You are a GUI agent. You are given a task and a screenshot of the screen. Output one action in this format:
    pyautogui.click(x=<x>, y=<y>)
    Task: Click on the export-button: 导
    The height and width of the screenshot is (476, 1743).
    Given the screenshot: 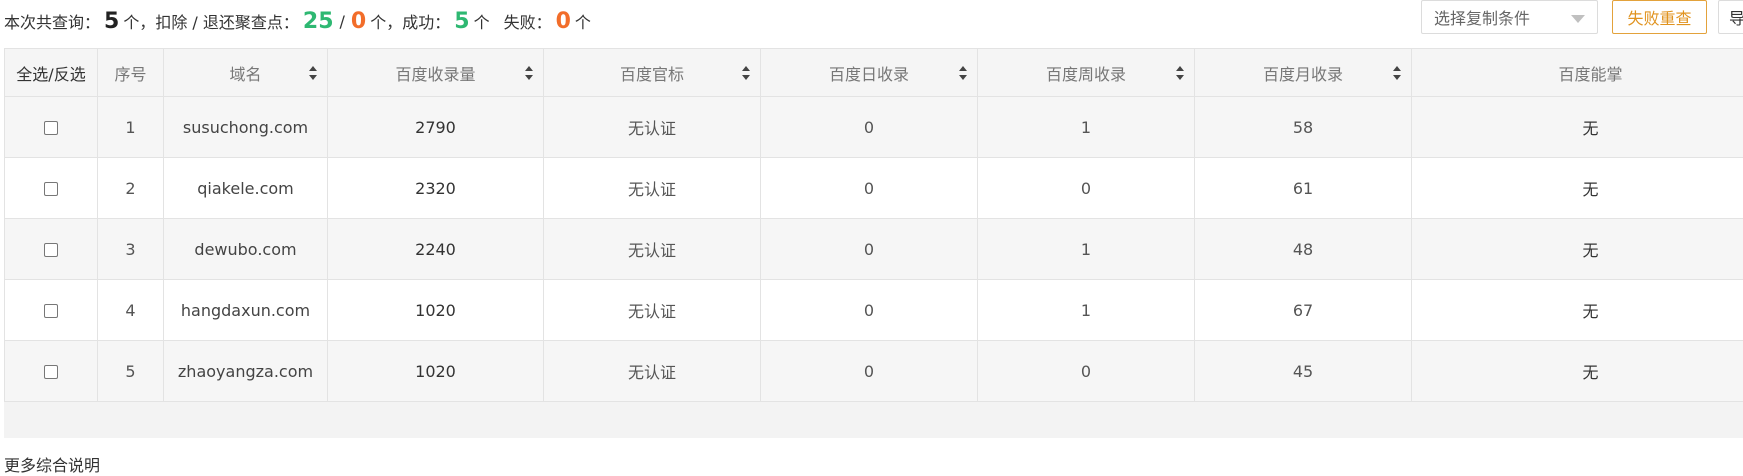 What is the action you would take?
    pyautogui.click(x=1730, y=17)
    